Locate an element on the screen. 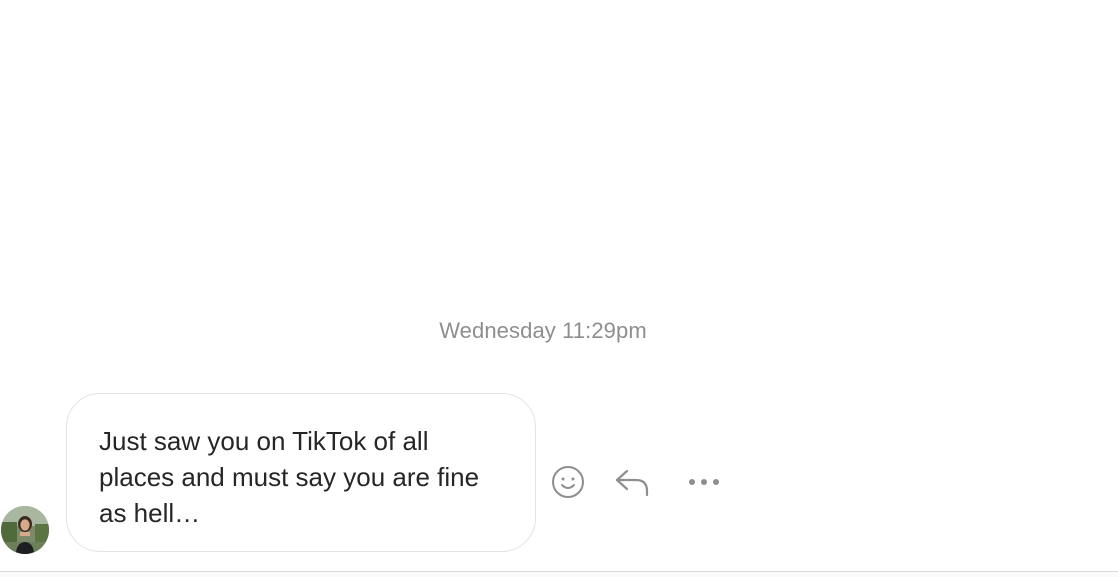 The height and width of the screenshot is (577, 1118). react-button is located at coordinates (568, 482).